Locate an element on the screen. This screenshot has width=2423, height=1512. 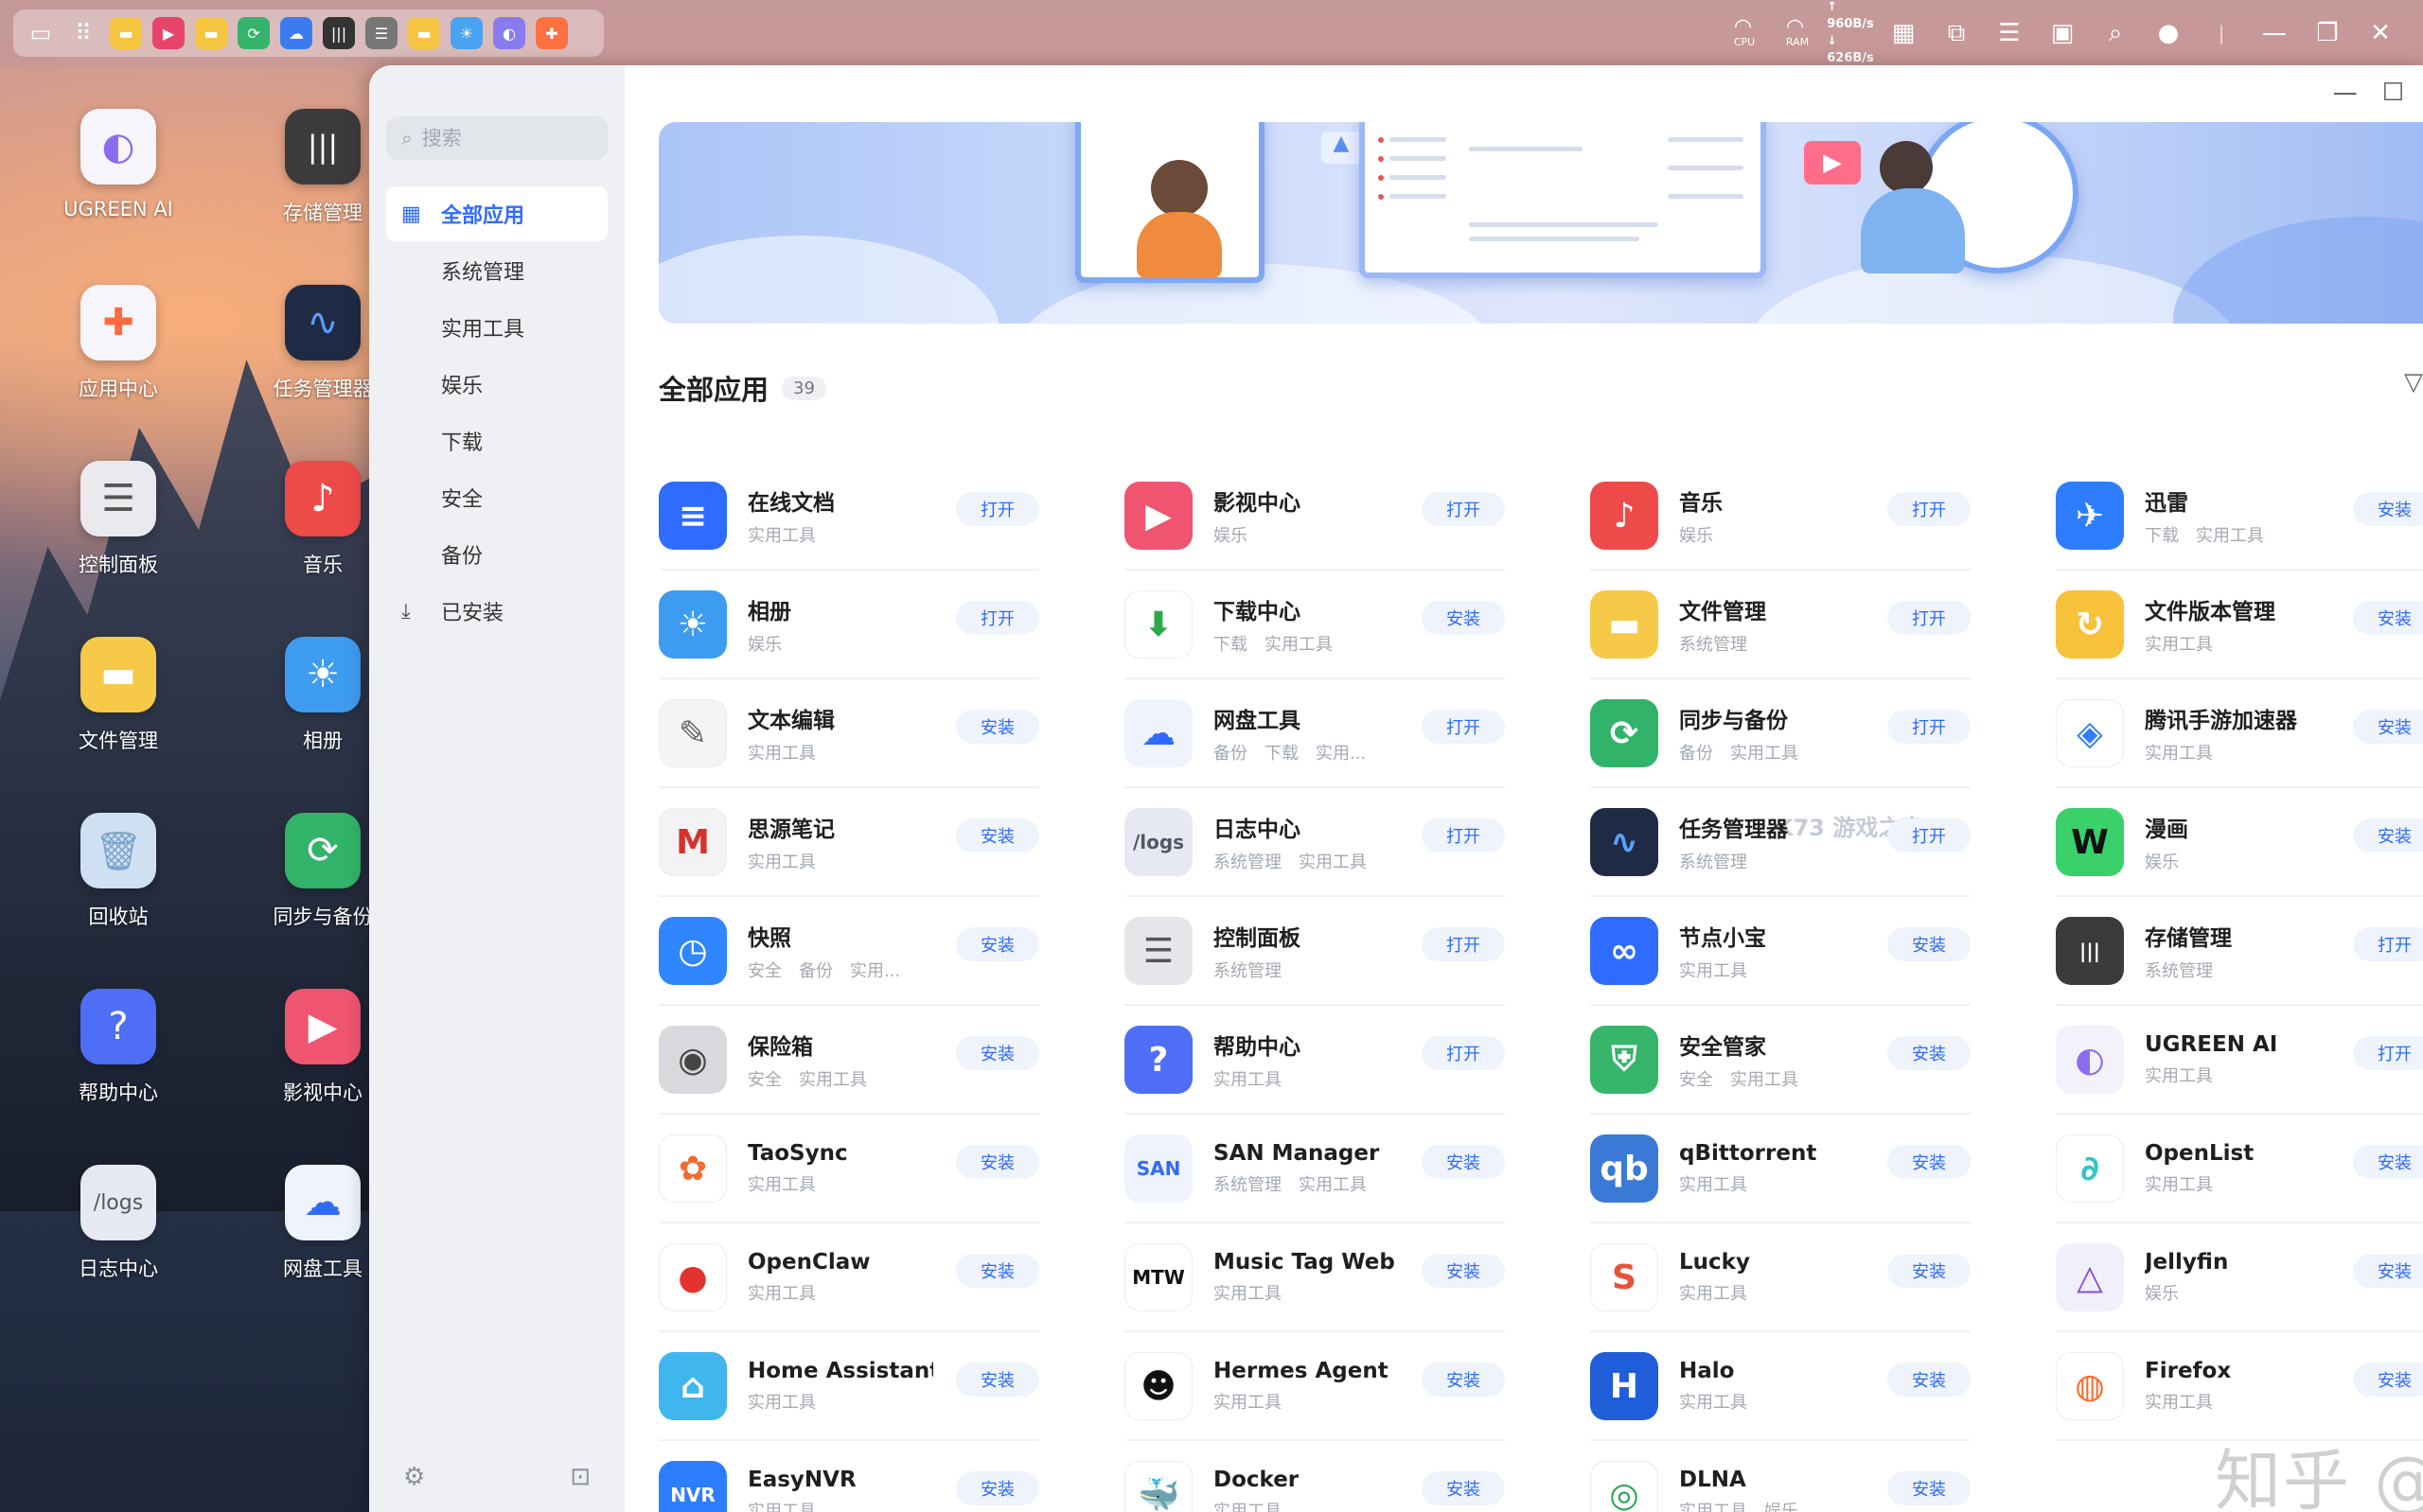
show-desktop-icon: ▭ is located at coordinates (41, 33).